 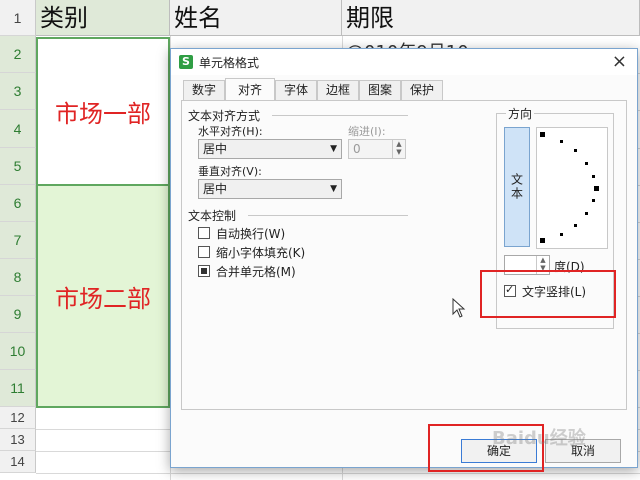 I want to click on vertical-text-preview: 文本, so click(x=517, y=187).